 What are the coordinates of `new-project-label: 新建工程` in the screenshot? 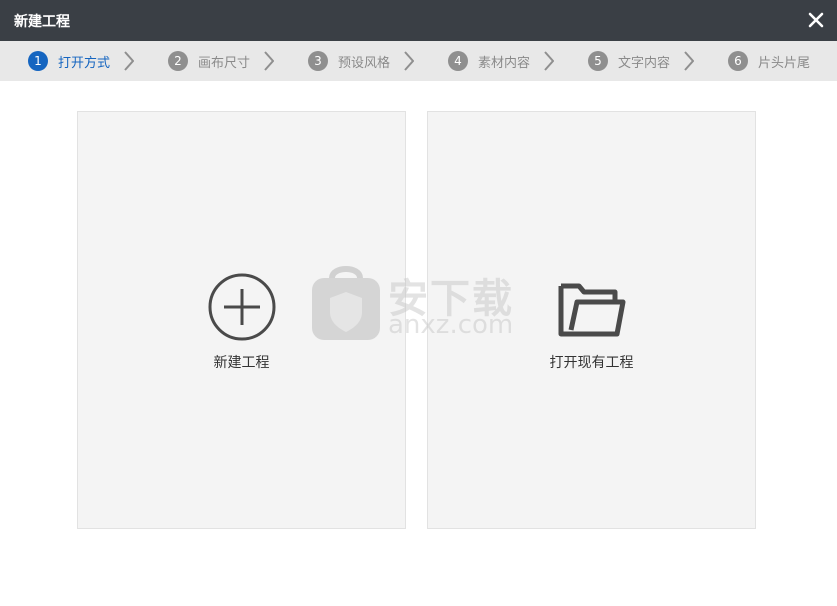 It's located at (241, 363).